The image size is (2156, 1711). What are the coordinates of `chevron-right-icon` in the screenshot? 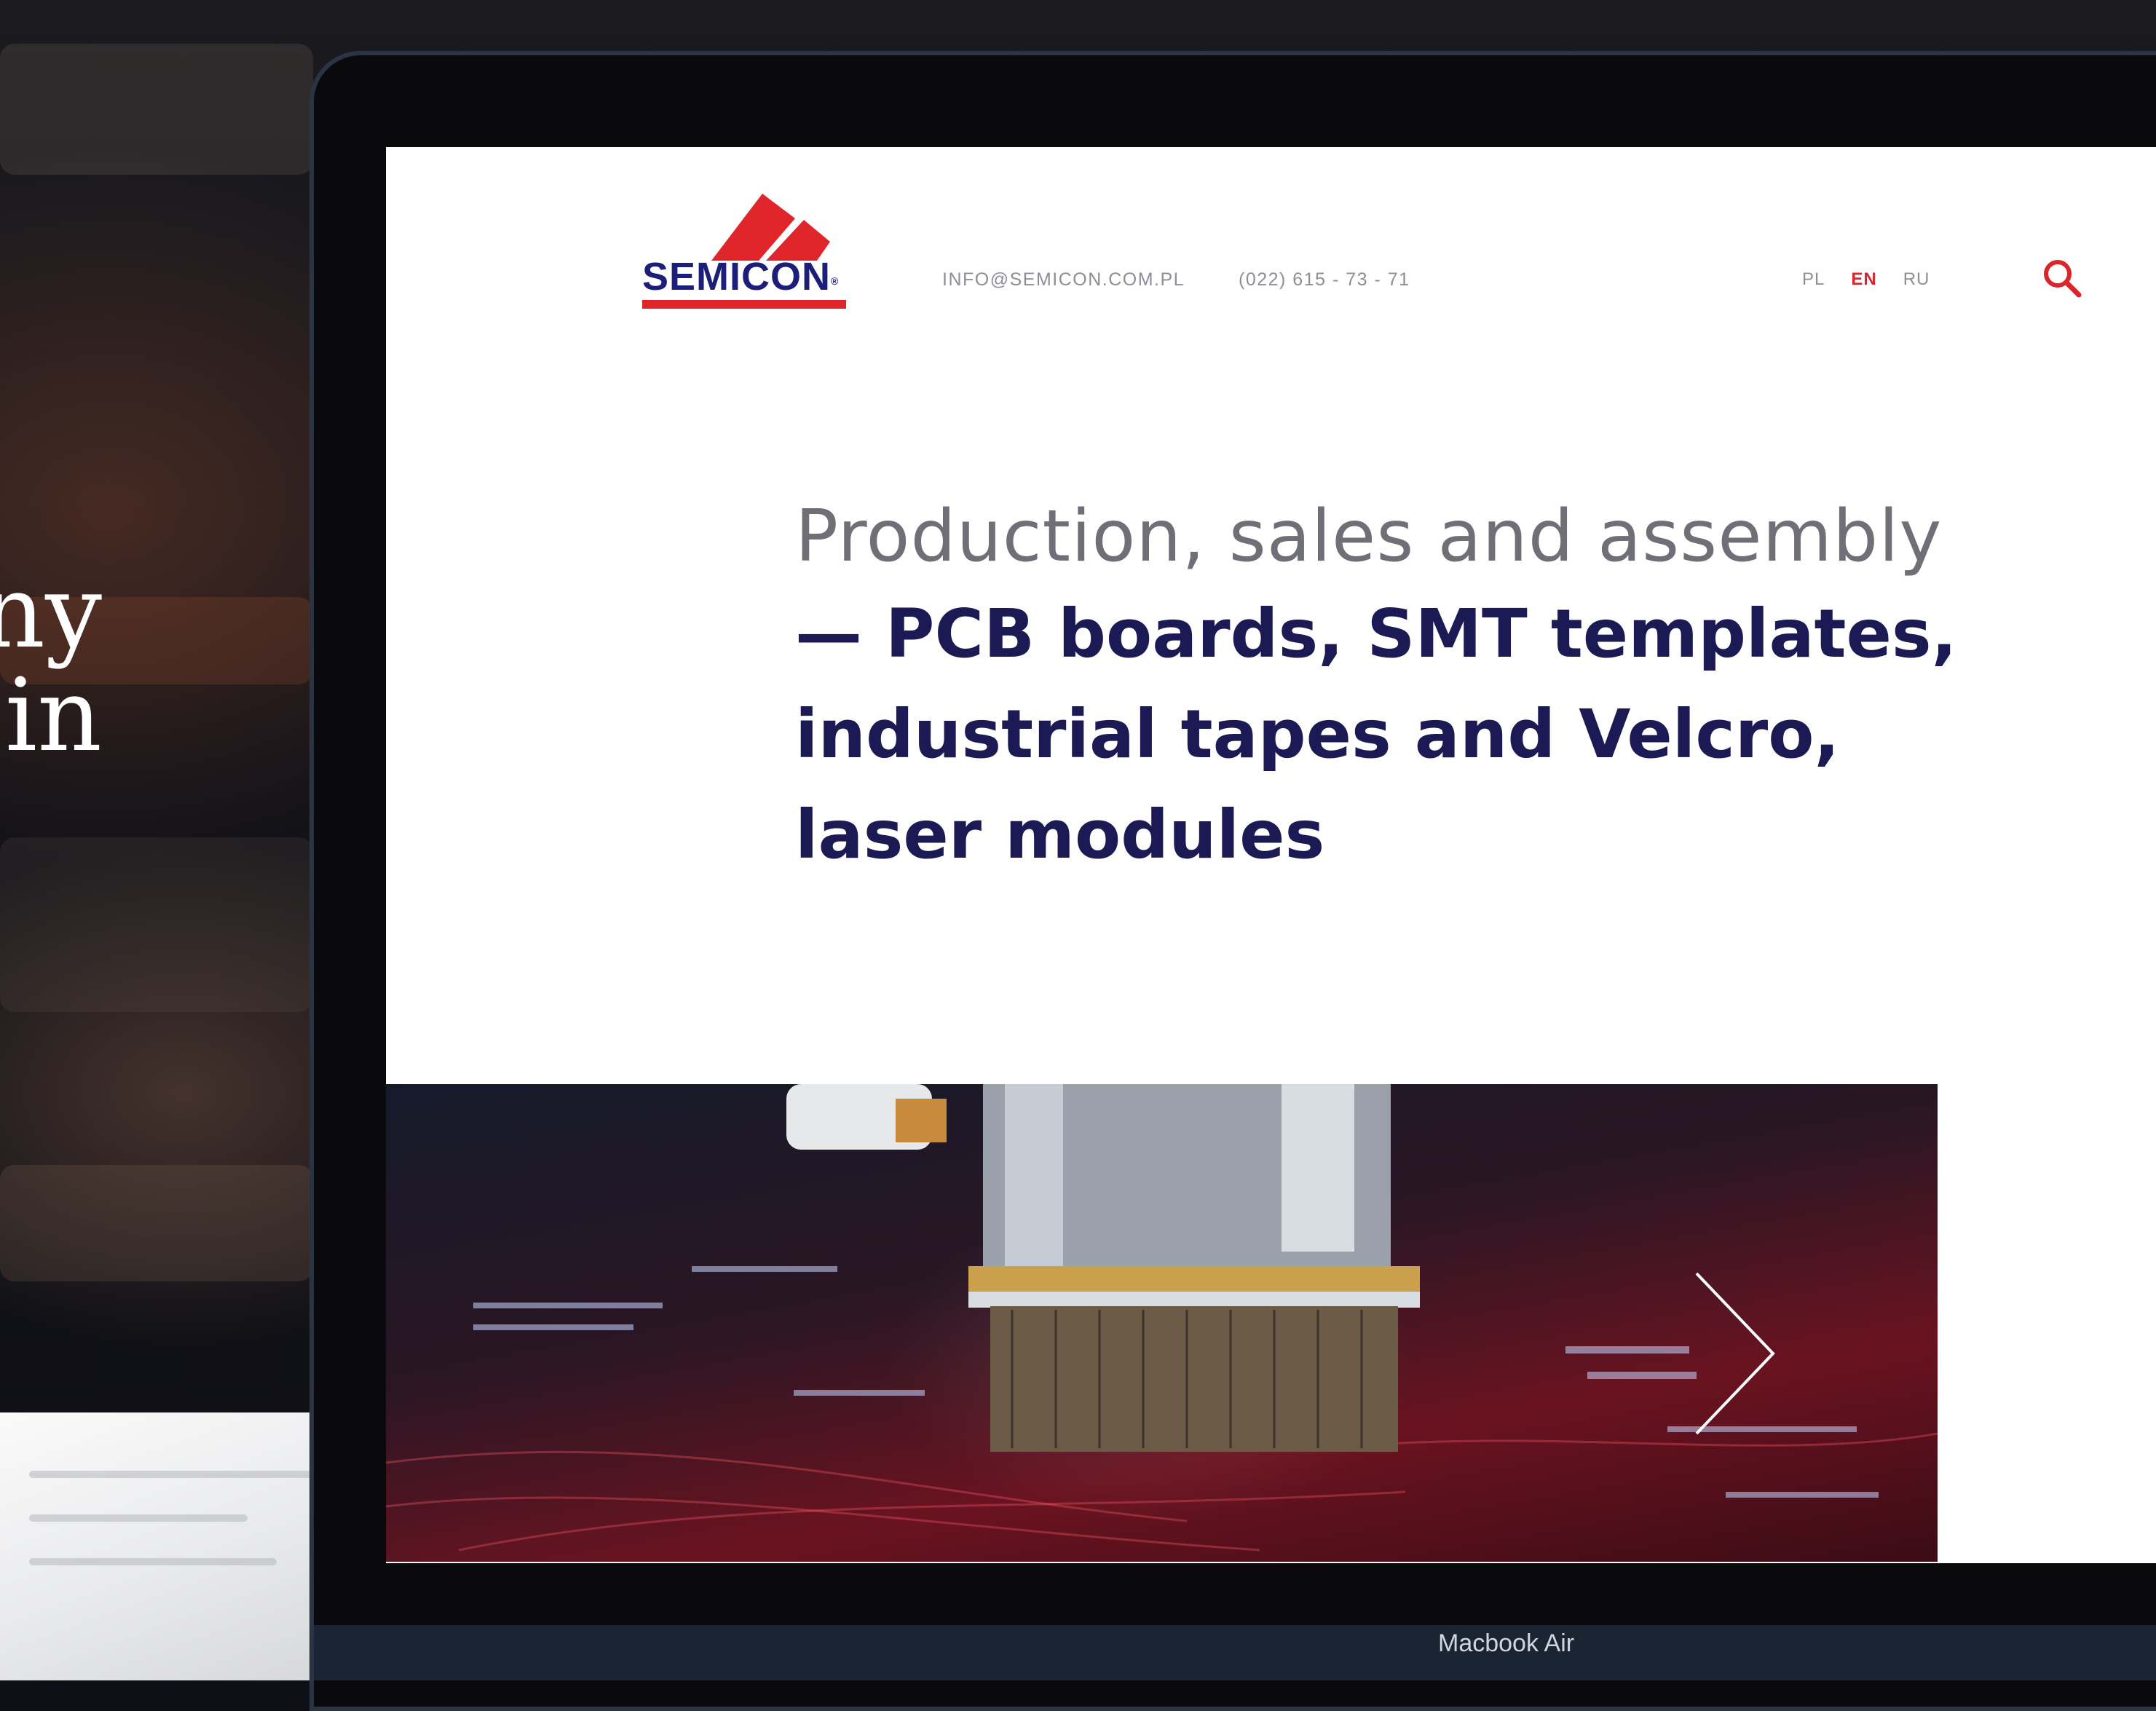 It's located at (1735, 1353).